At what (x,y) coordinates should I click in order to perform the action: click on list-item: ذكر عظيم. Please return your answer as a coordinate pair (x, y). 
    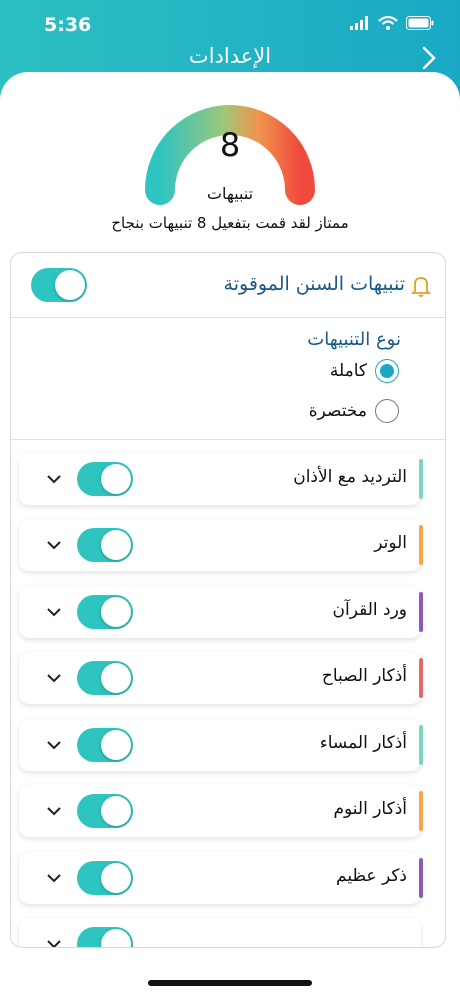
    Looking at the image, I should click on (221, 878).